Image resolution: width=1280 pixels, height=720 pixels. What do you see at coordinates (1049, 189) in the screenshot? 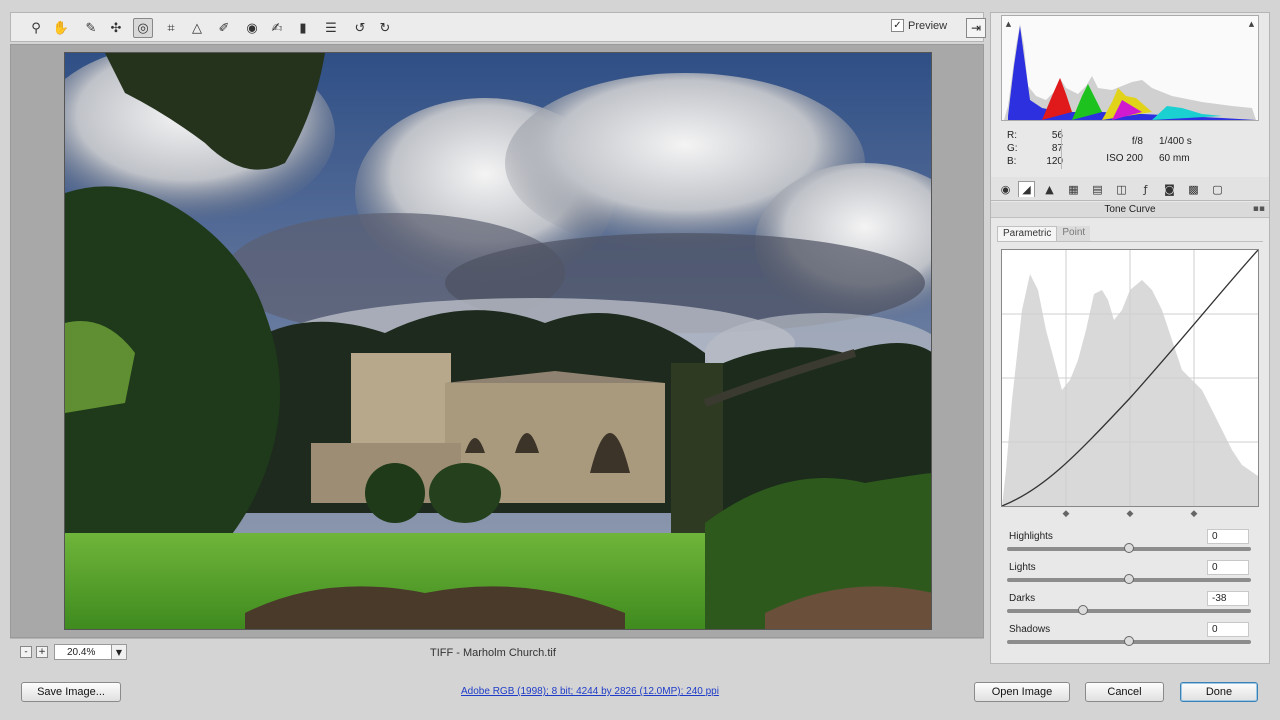
I see `detail-tab-icon: ▲` at bounding box center [1049, 189].